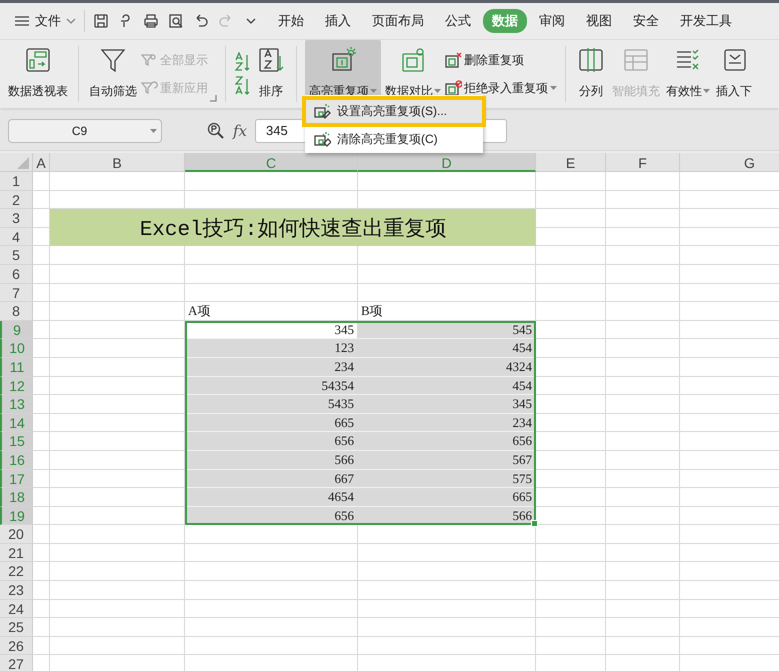 This screenshot has width=779, height=671. I want to click on name-box: C9, so click(85, 131).